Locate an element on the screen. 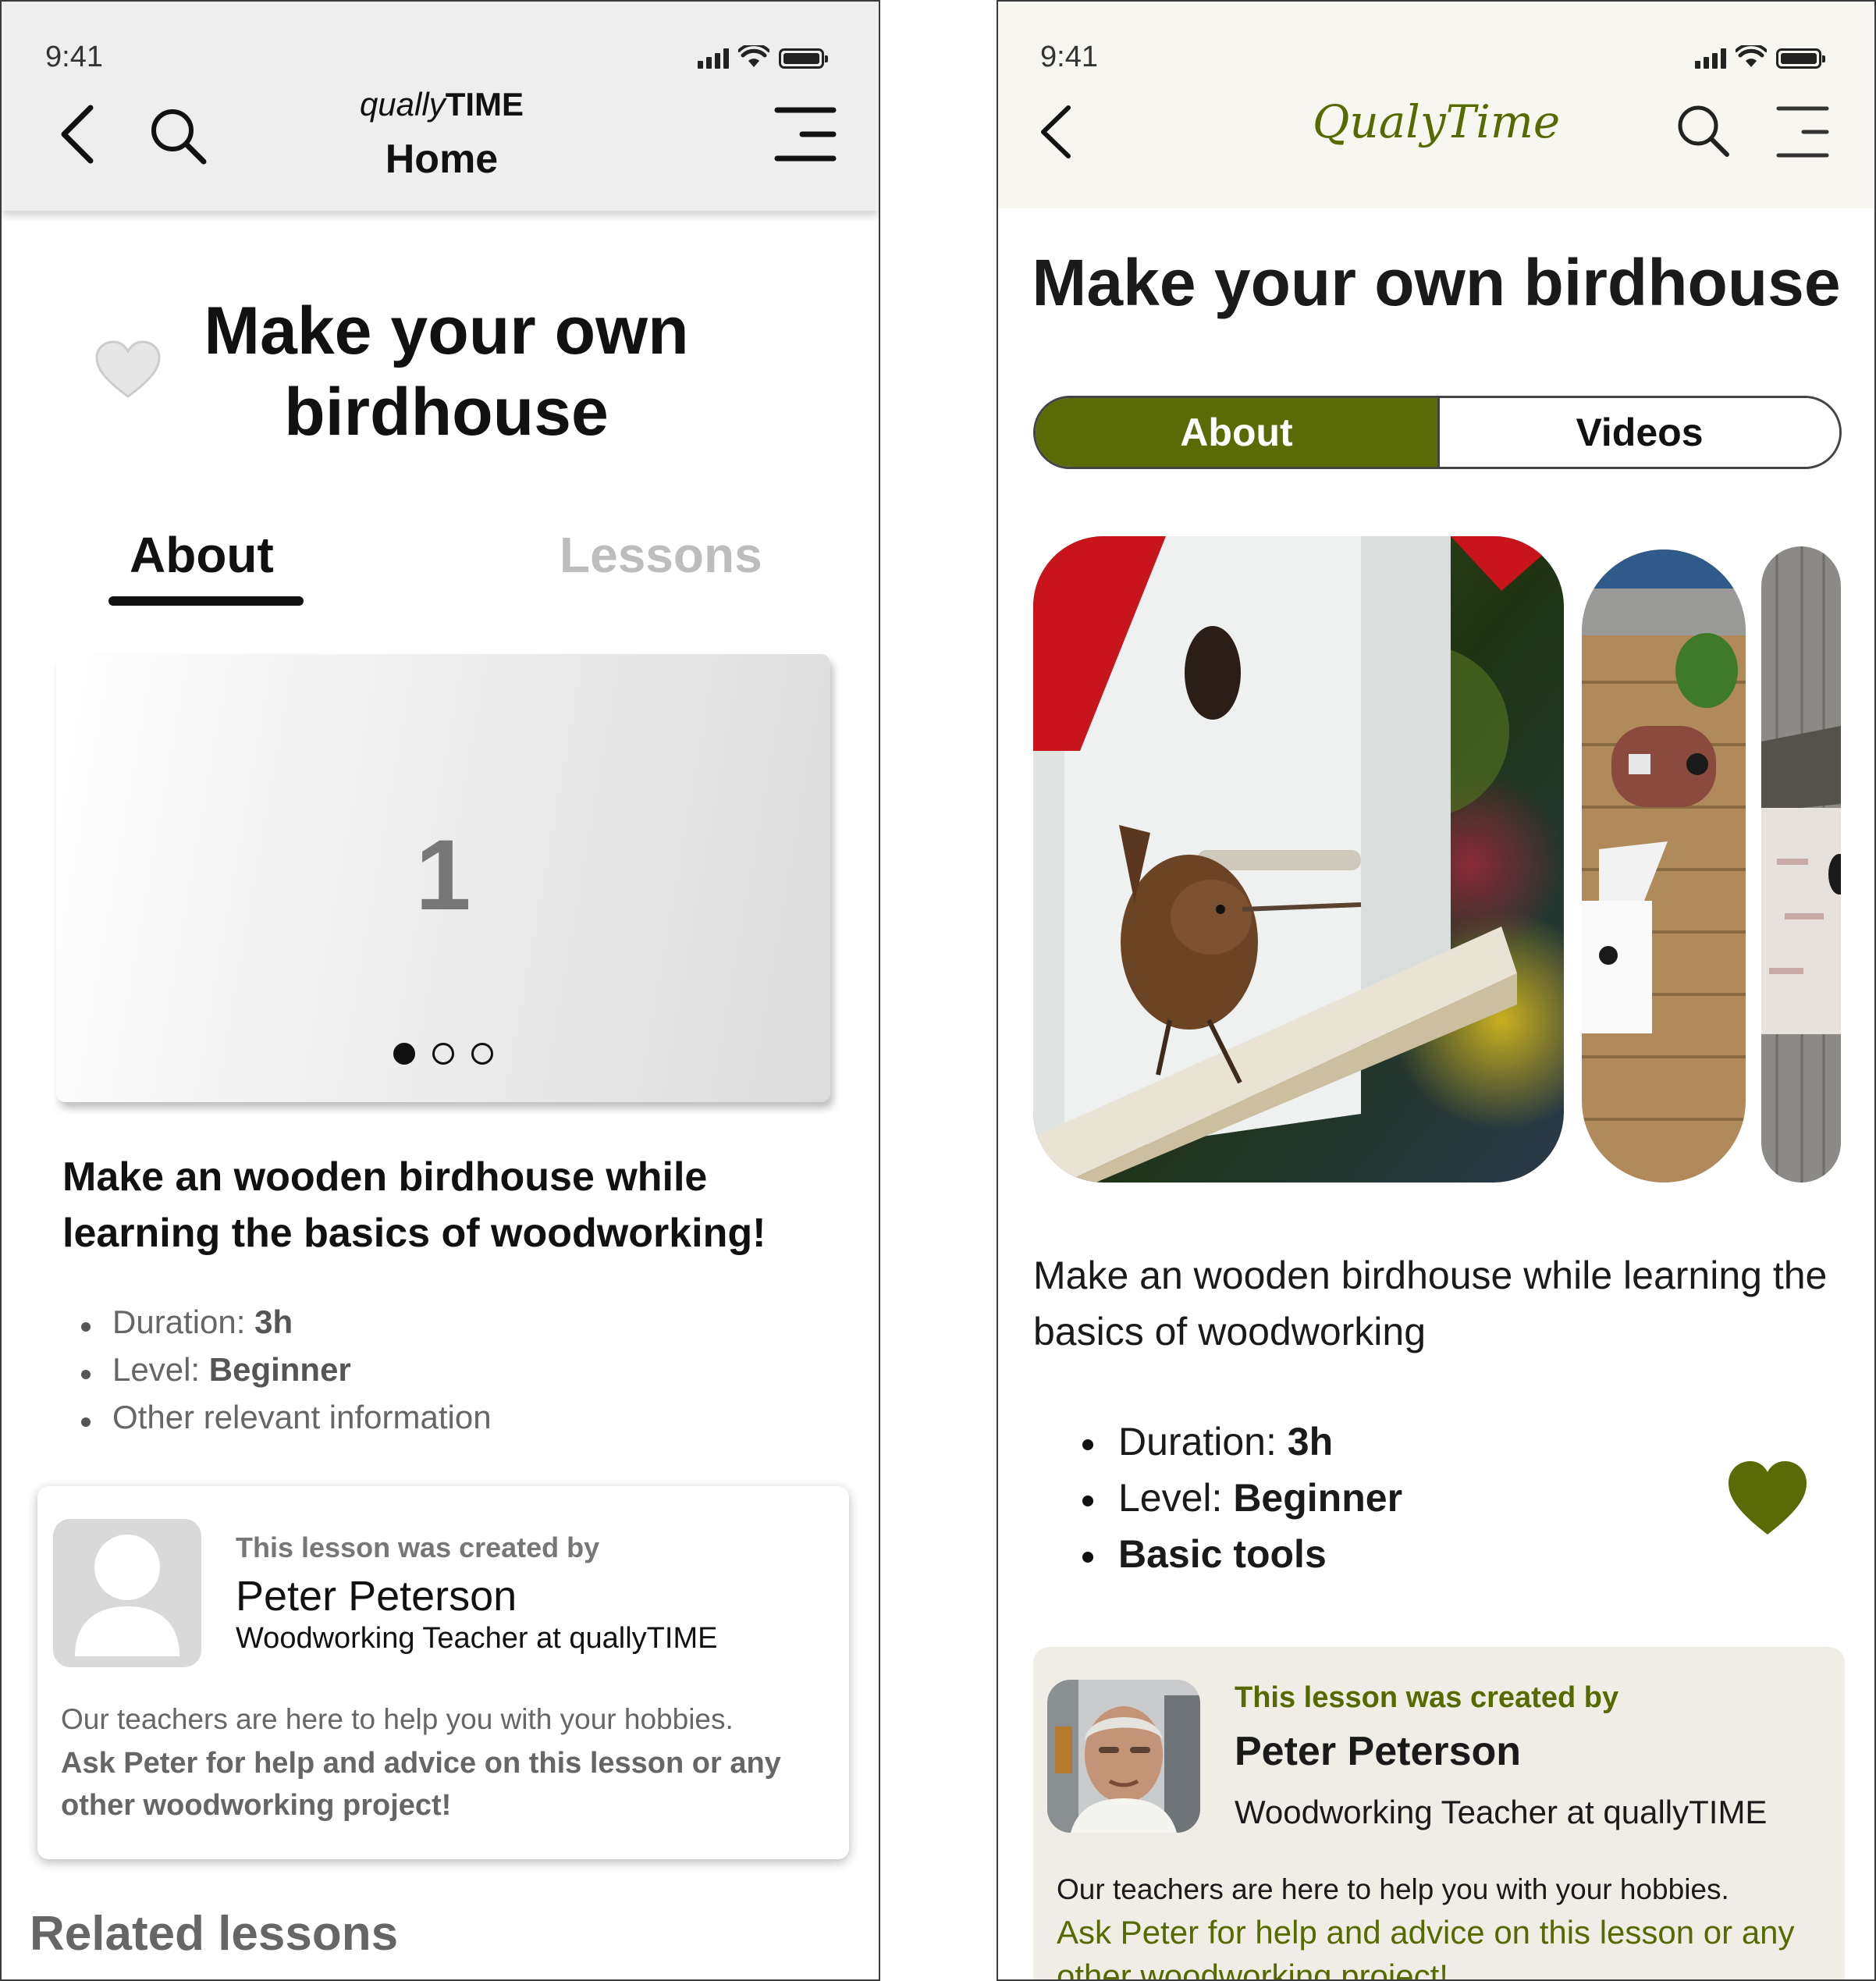 The height and width of the screenshot is (1981, 1876). segmented-tabs: About Videos is located at coordinates (1437, 432).